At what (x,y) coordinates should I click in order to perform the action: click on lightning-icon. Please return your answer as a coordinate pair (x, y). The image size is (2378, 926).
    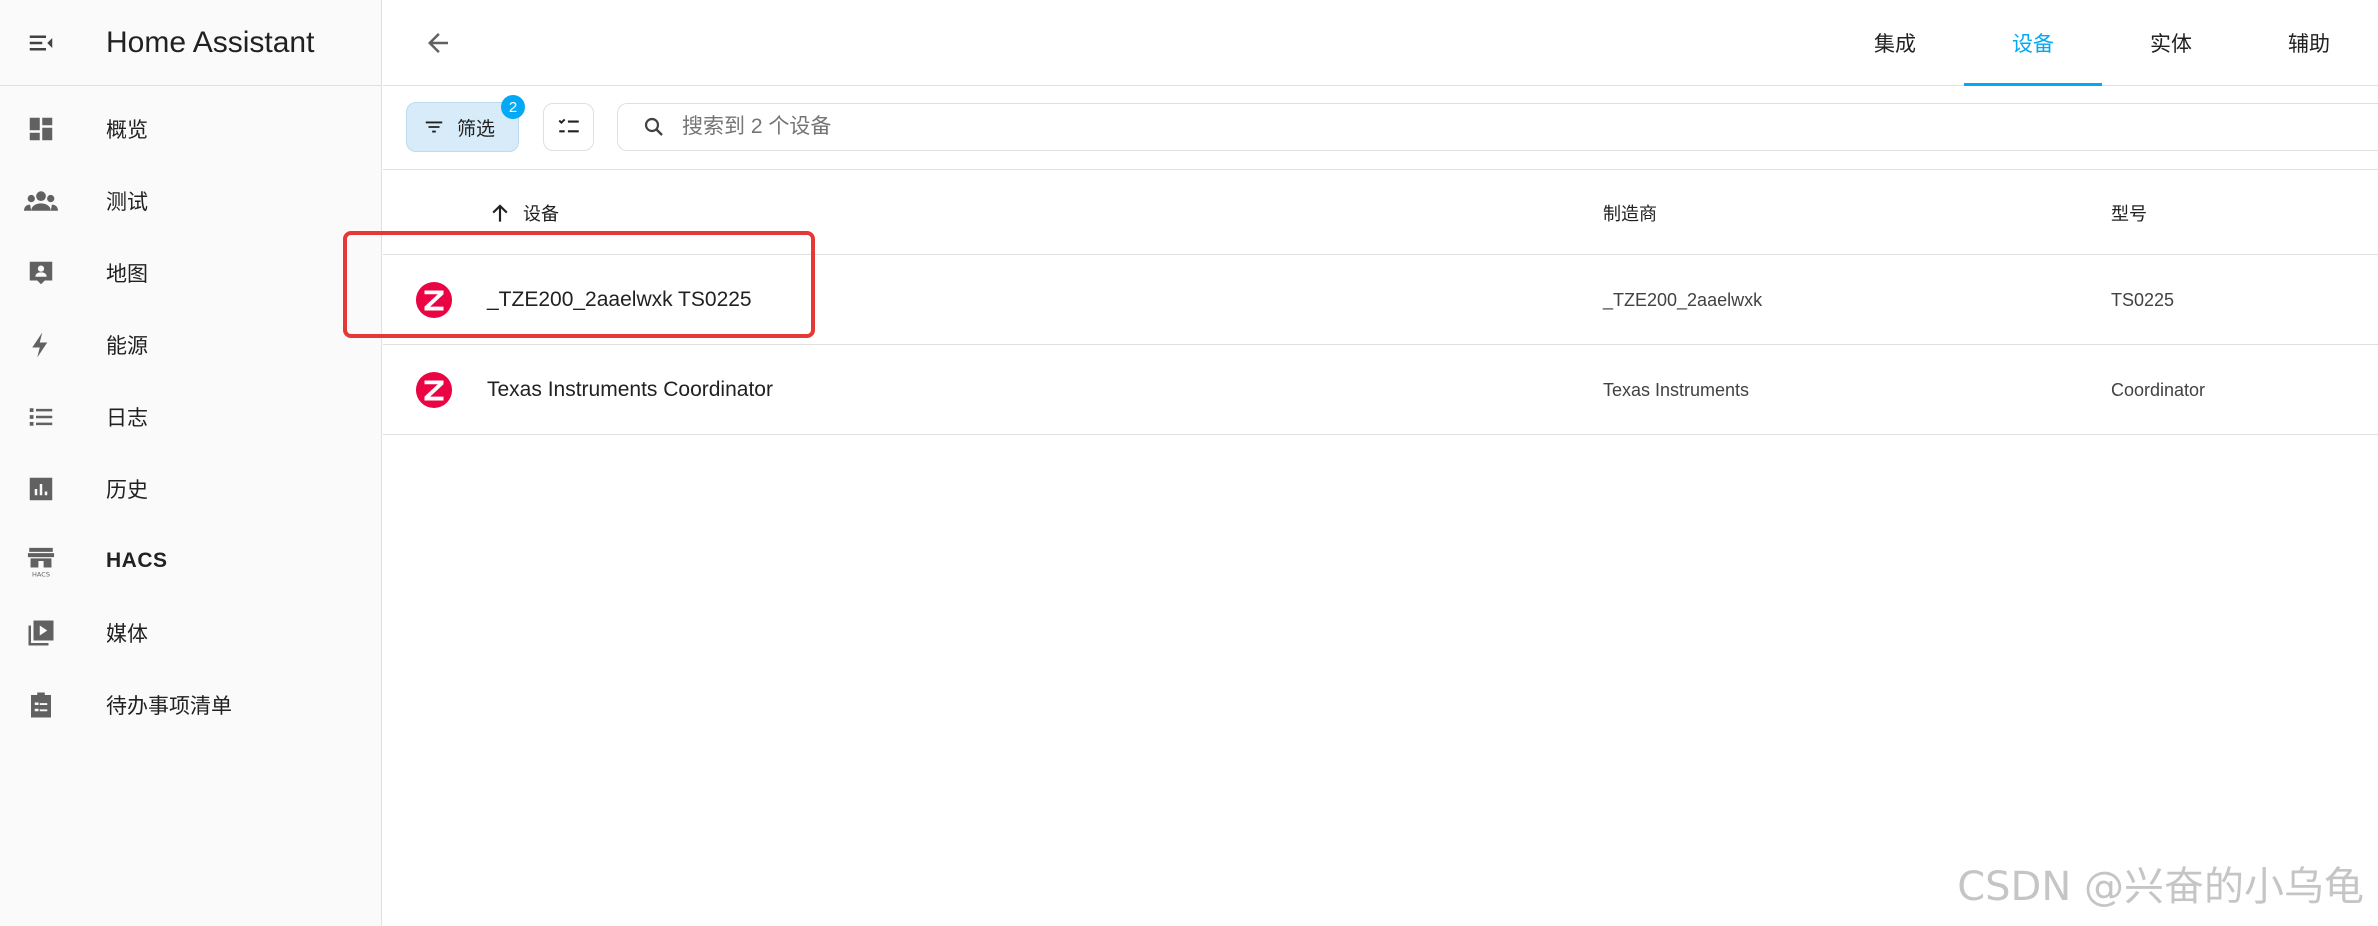
    Looking at the image, I should click on (41, 345).